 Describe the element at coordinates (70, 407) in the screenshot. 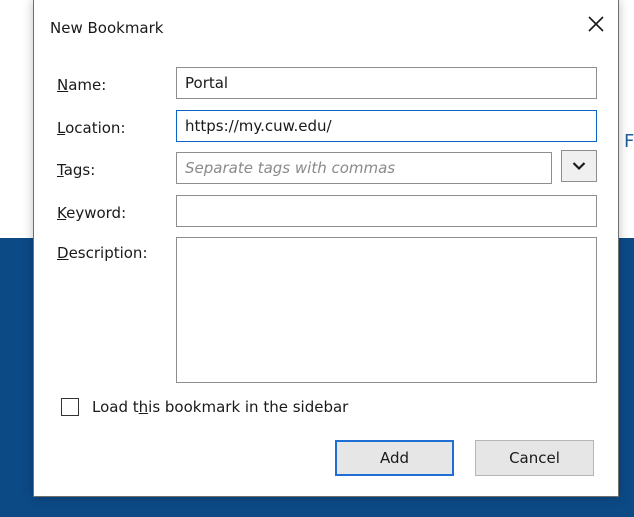

I see `load-in-sidebar-checkbox` at that location.